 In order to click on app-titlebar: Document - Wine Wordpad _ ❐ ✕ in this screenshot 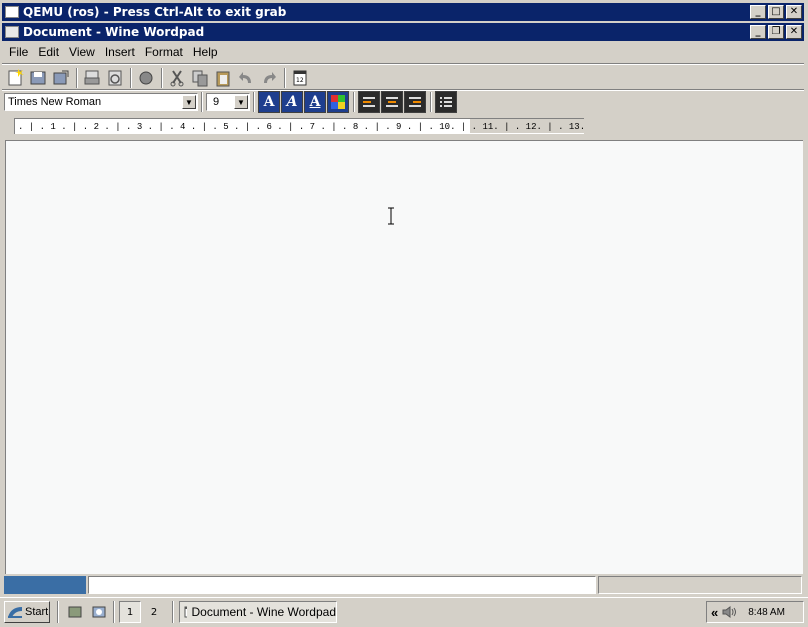, I will do `click(403, 32)`.